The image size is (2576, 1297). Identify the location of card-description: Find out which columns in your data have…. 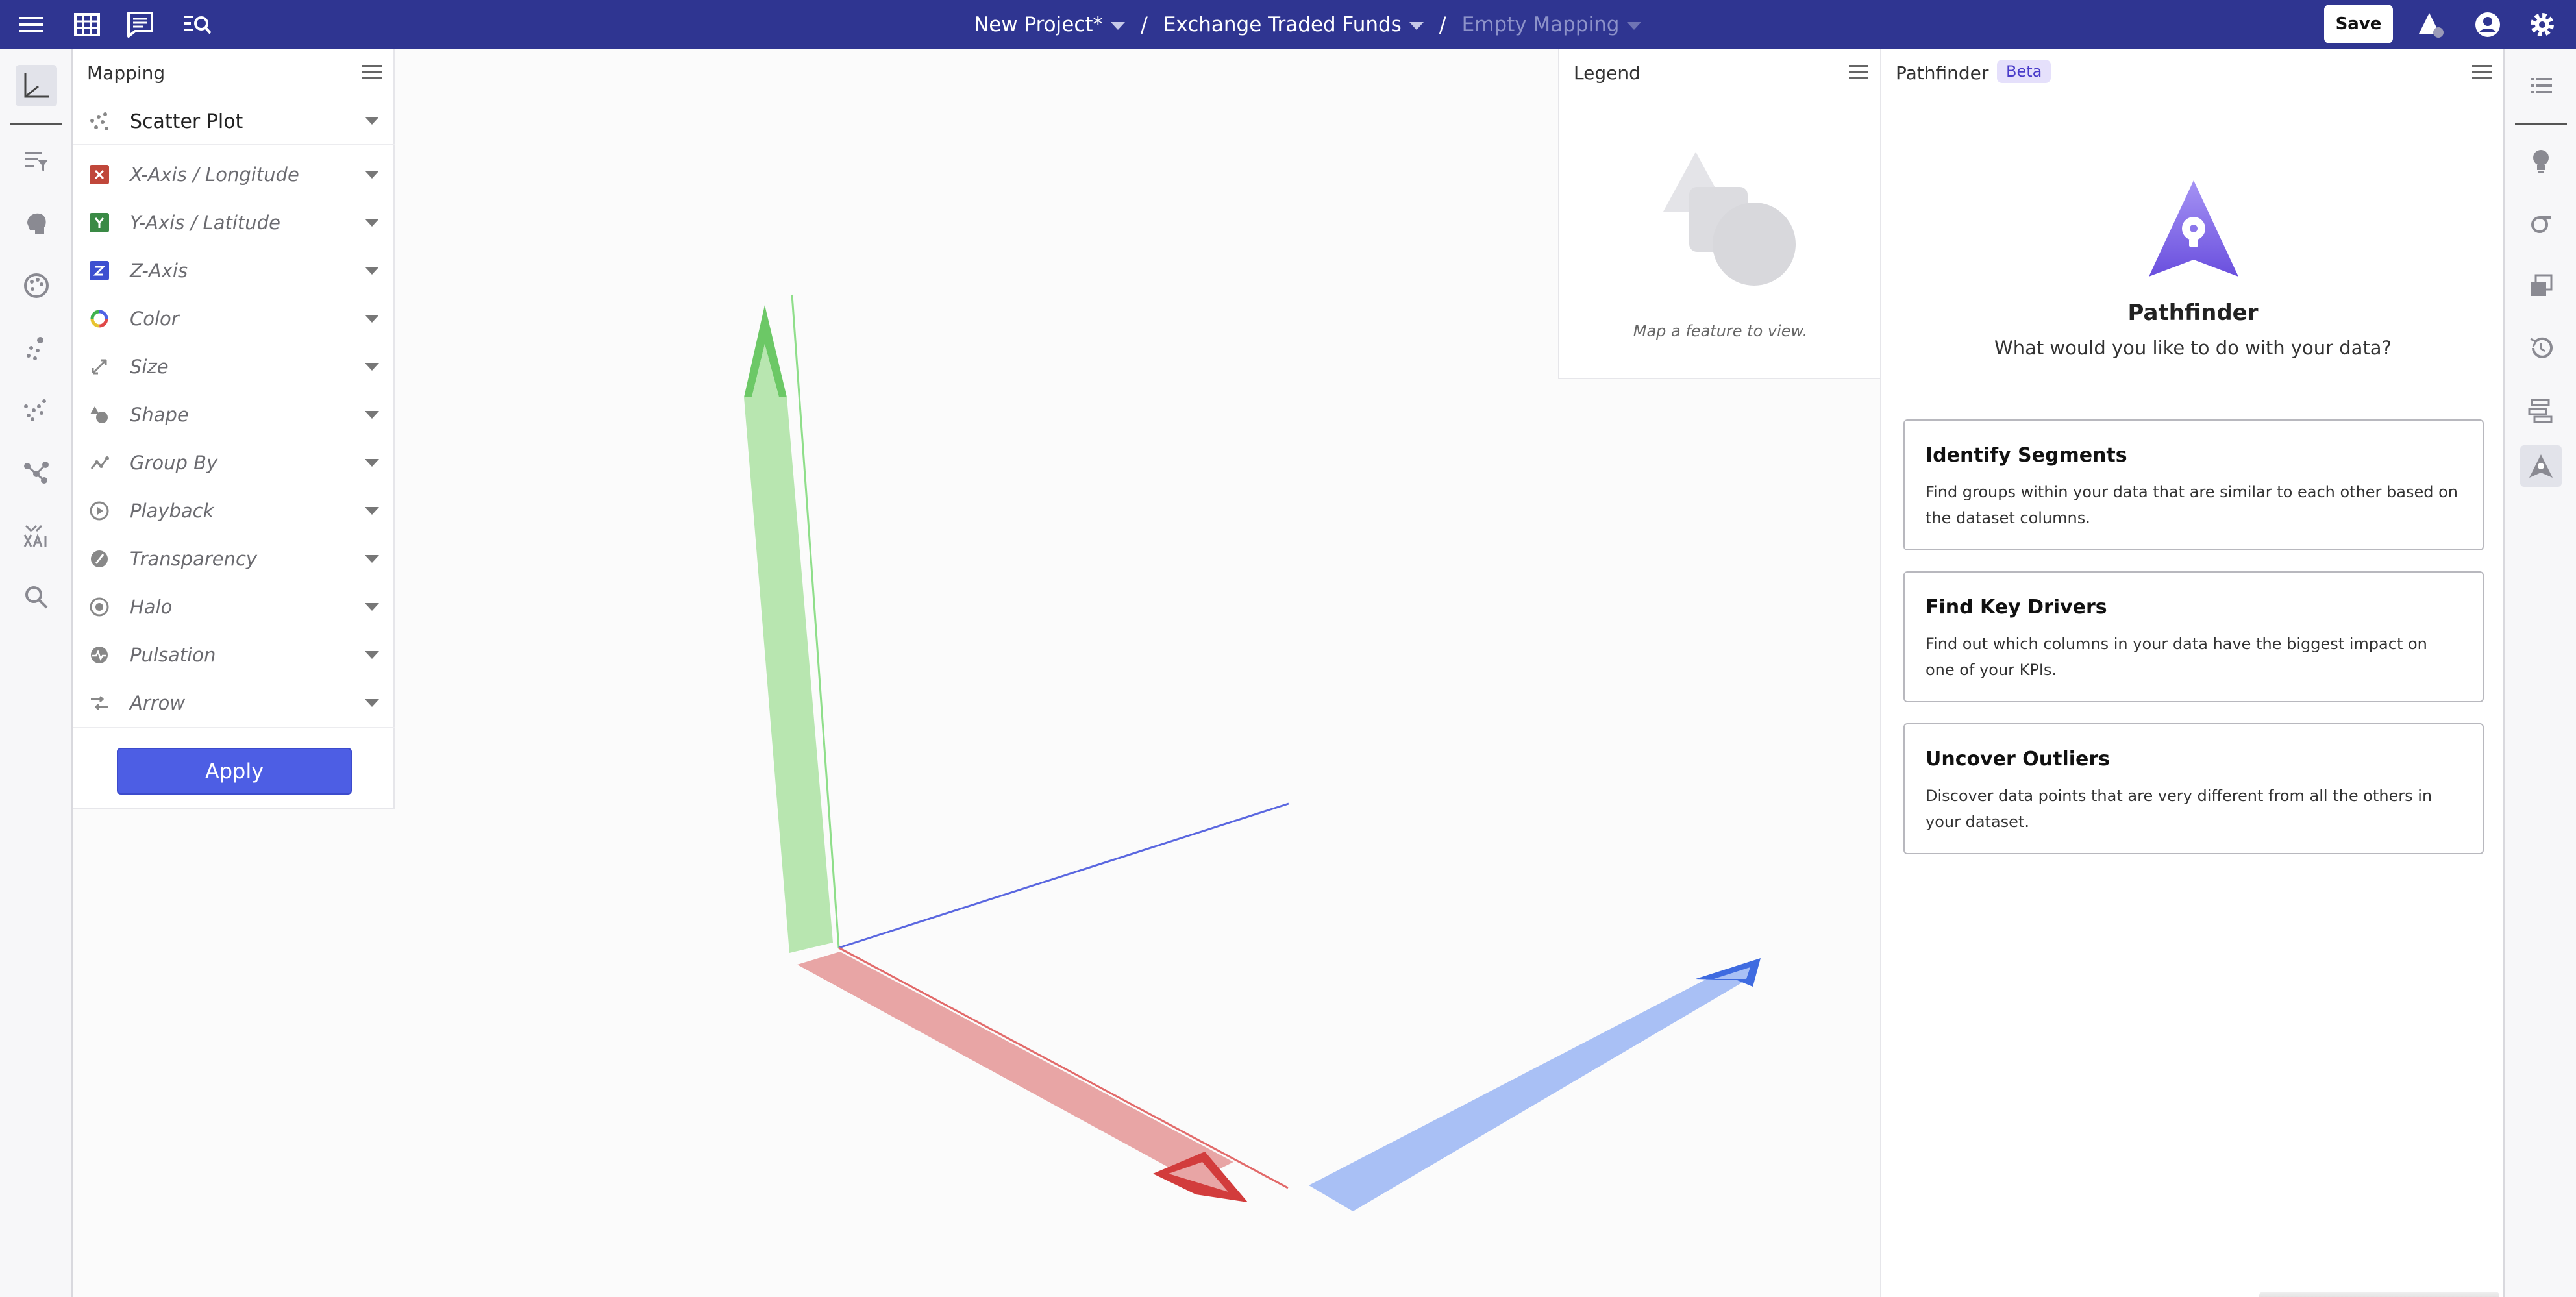
(2176, 657).